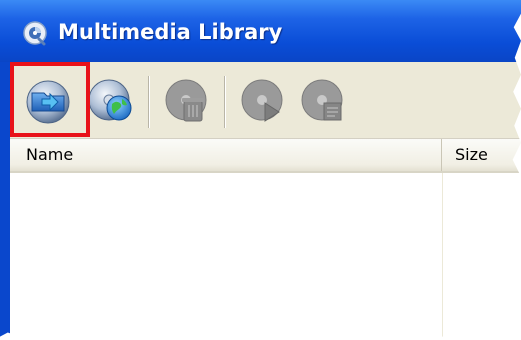  I want to click on list-header: Name Size, so click(265, 156).